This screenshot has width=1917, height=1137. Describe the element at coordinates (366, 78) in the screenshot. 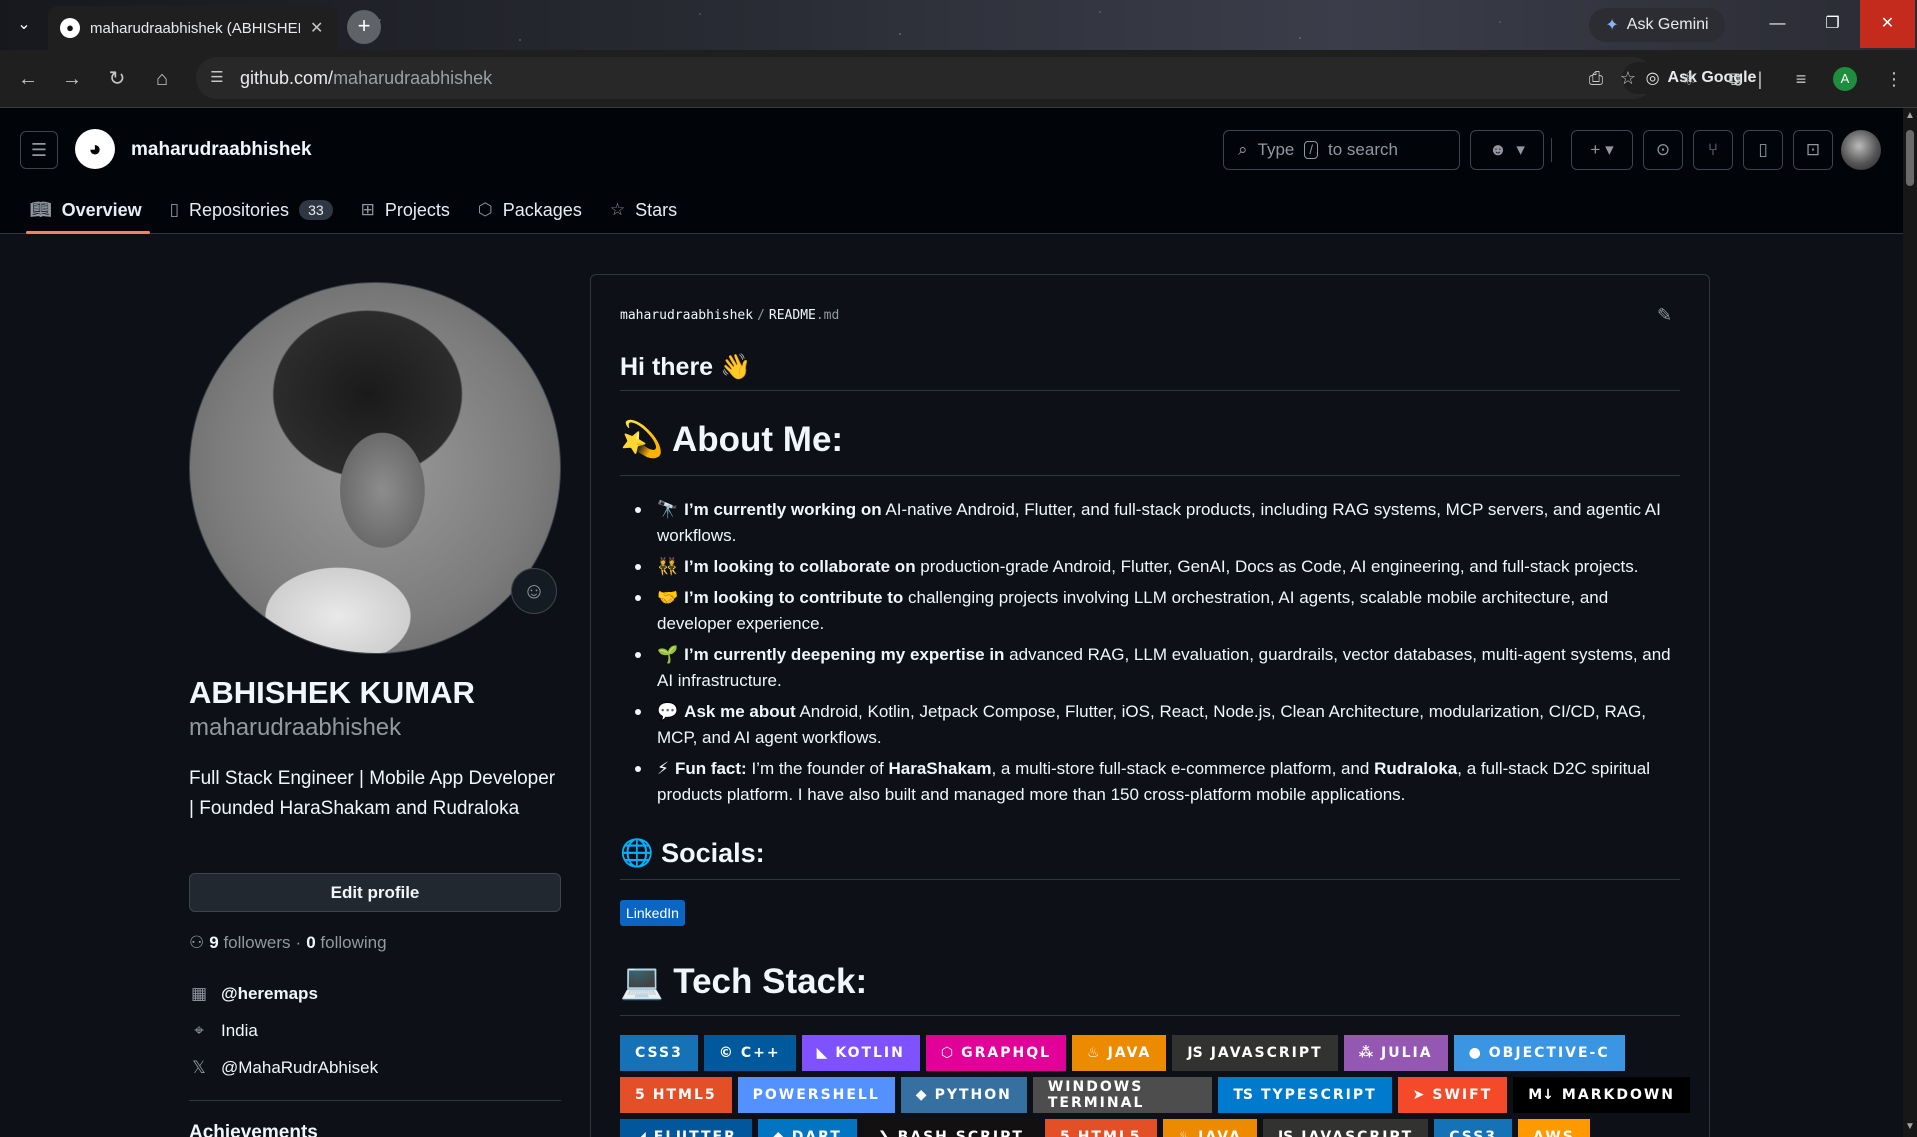

I see `url-text: github.com/maharudraabhishek` at that location.